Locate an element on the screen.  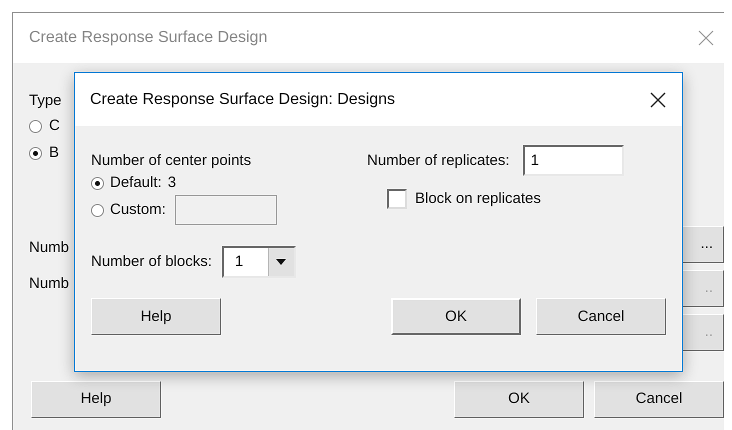
type-label: Type is located at coordinates (45, 101).